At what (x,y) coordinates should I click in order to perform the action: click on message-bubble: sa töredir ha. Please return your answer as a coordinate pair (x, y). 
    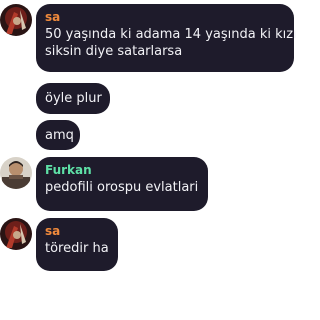
    Looking at the image, I should click on (77, 244).